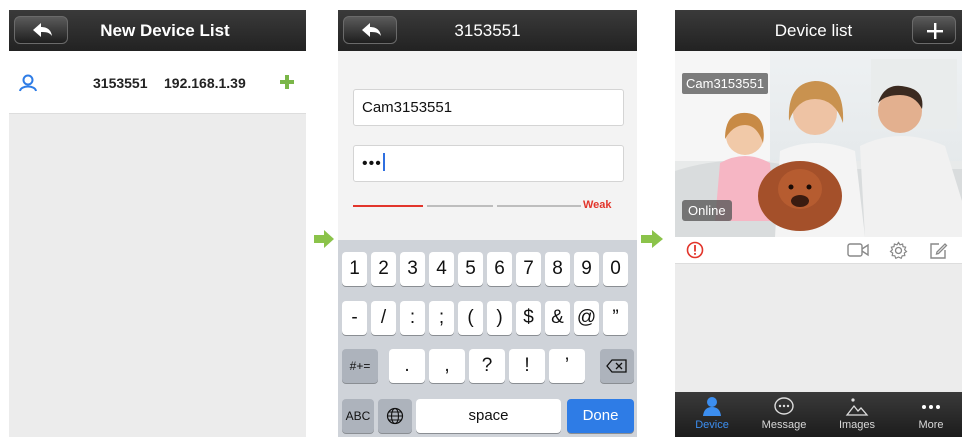 This screenshot has height=437, width=964. What do you see at coordinates (488, 416) in the screenshot?
I see `space-key: space` at bounding box center [488, 416].